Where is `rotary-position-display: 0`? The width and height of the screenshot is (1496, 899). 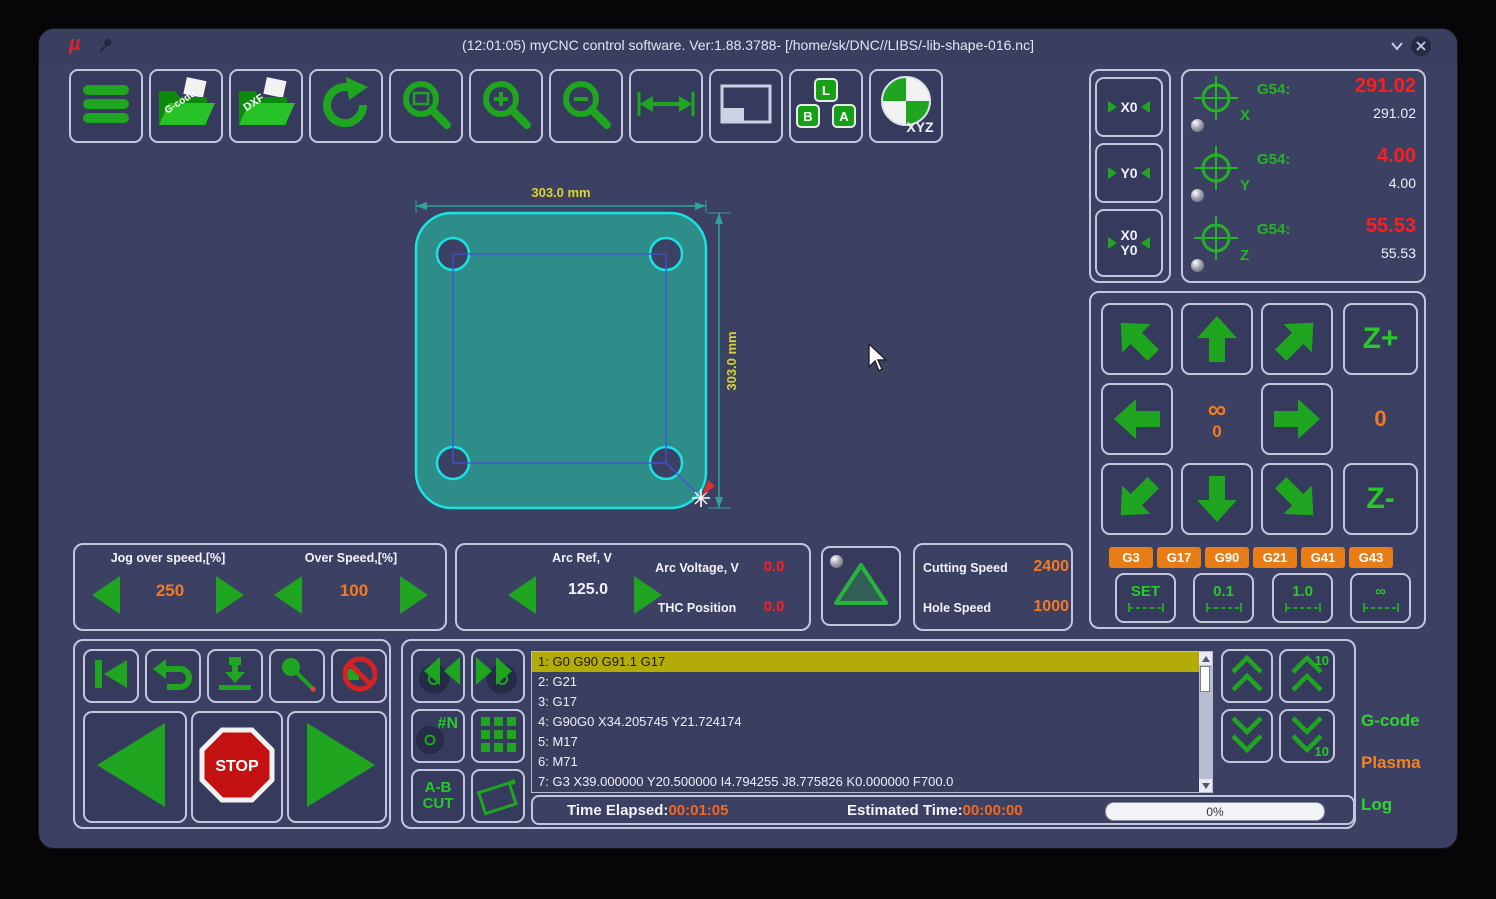
rotary-position-display: 0 is located at coordinates (1380, 418).